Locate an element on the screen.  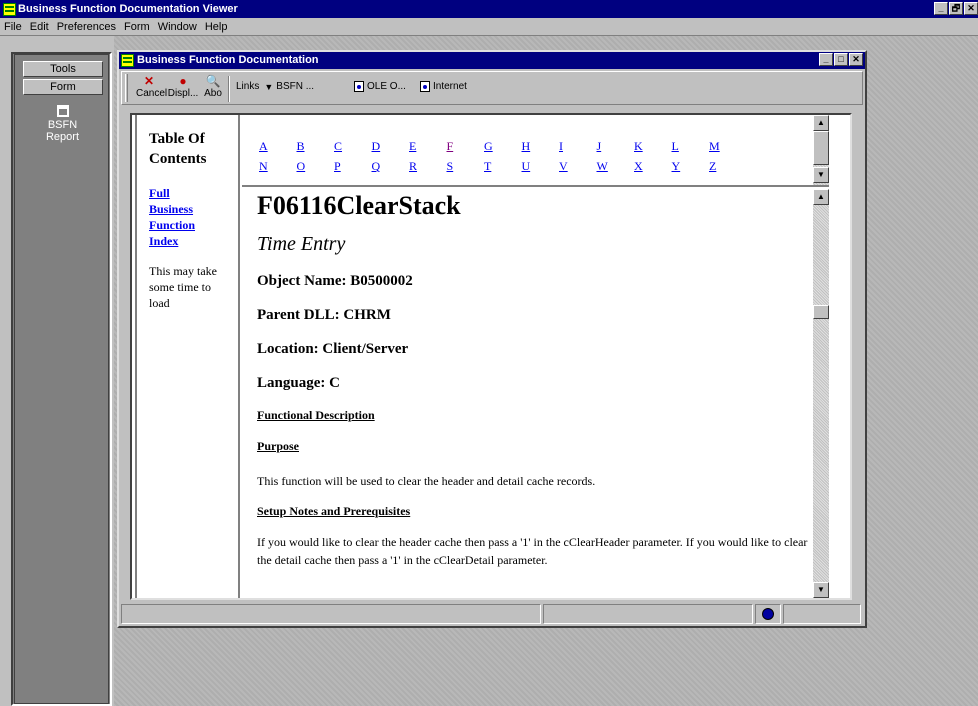
menu-edit: Edit is located at coordinates (39, 27).